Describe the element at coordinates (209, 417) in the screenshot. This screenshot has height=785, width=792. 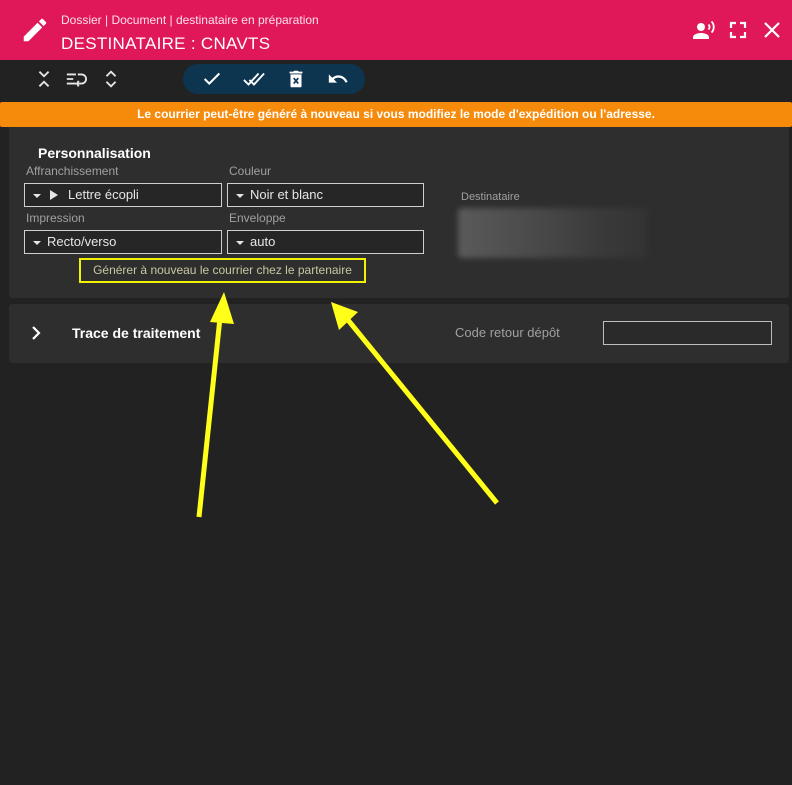
I see `annotation-arrow-left` at that location.